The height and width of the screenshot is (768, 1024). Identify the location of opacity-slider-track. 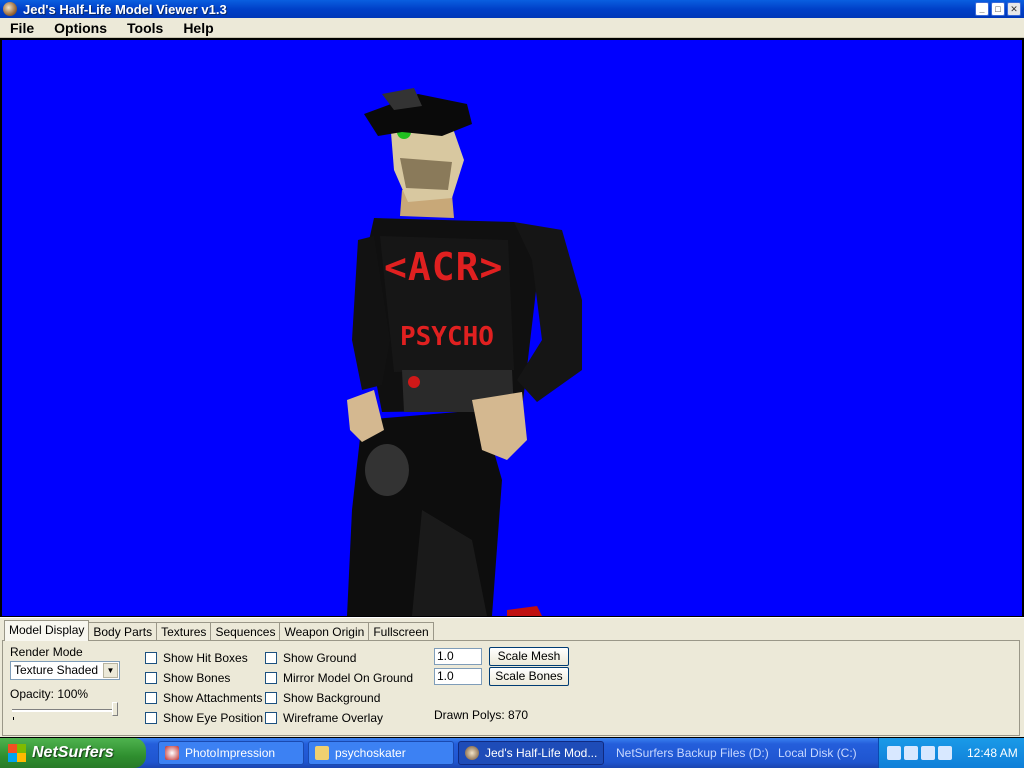
(65, 710).